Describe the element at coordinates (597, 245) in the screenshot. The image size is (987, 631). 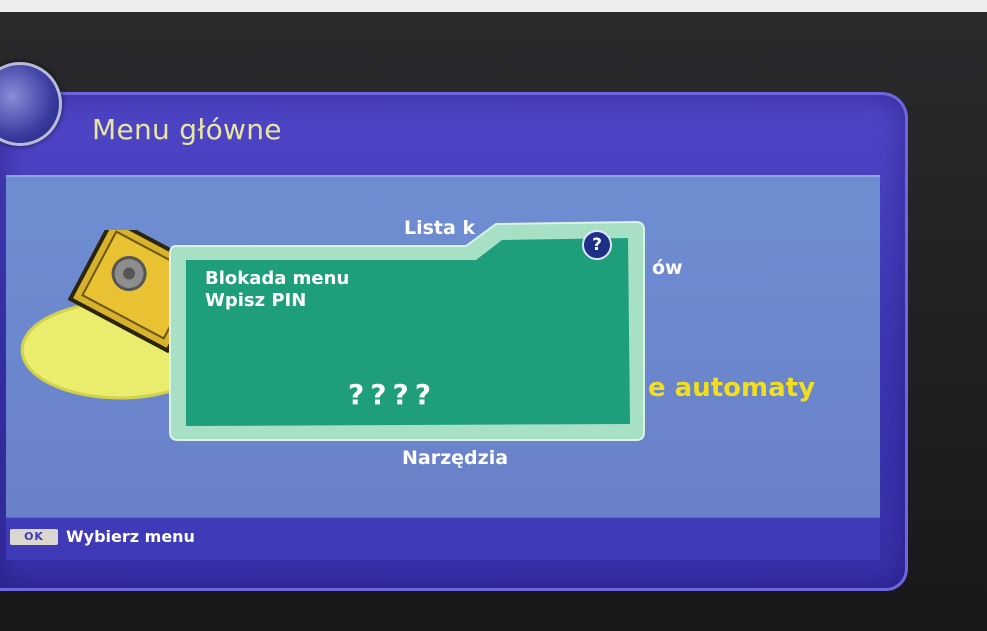
I see `help-icon: ?` at that location.